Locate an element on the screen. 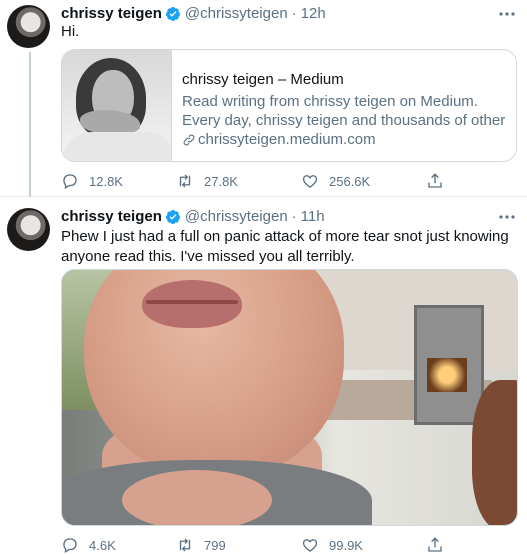 This screenshot has width=527, height=554. card-image is located at coordinates (117, 105).